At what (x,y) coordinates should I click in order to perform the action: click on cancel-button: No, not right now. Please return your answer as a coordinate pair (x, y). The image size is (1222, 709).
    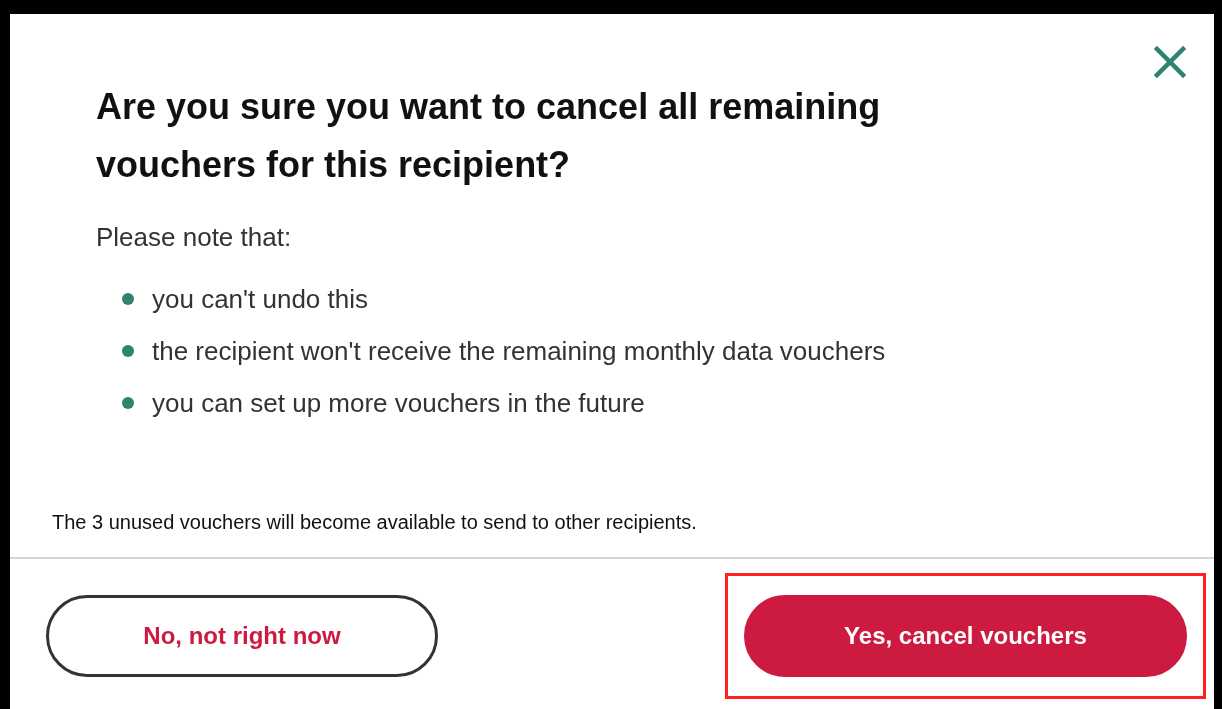
    Looking at the image, I should click on (242, 636).